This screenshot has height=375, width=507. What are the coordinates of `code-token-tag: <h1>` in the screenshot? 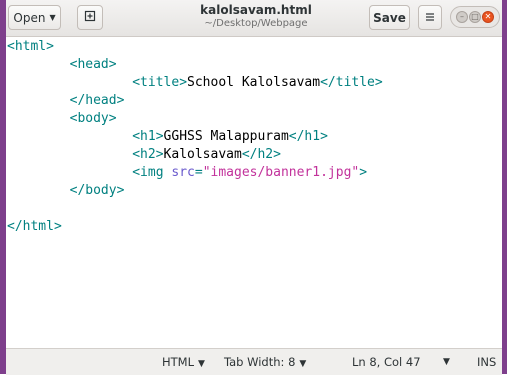 It's located at (148, 136).